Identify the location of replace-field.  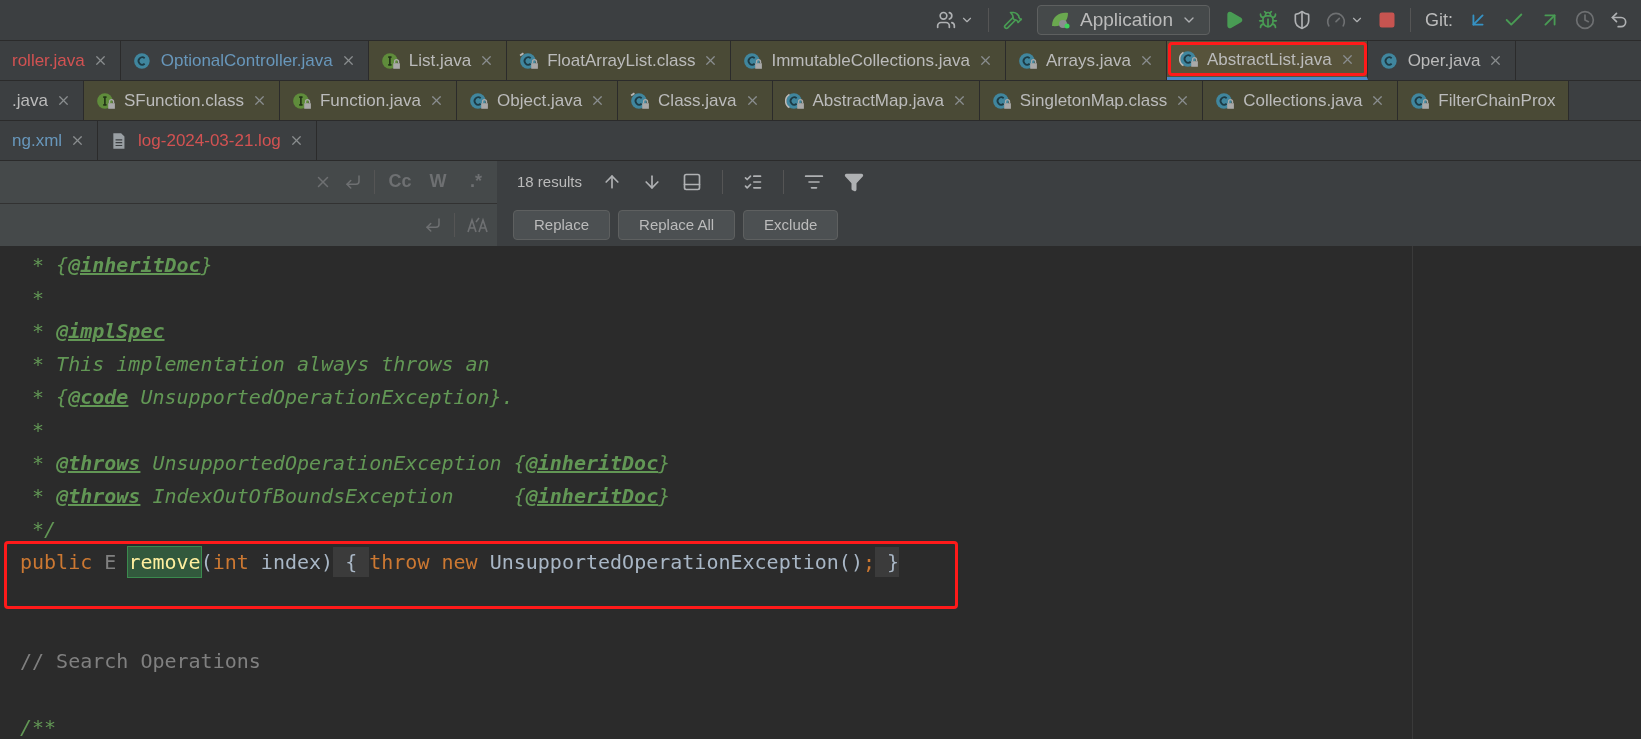
(248, 224).